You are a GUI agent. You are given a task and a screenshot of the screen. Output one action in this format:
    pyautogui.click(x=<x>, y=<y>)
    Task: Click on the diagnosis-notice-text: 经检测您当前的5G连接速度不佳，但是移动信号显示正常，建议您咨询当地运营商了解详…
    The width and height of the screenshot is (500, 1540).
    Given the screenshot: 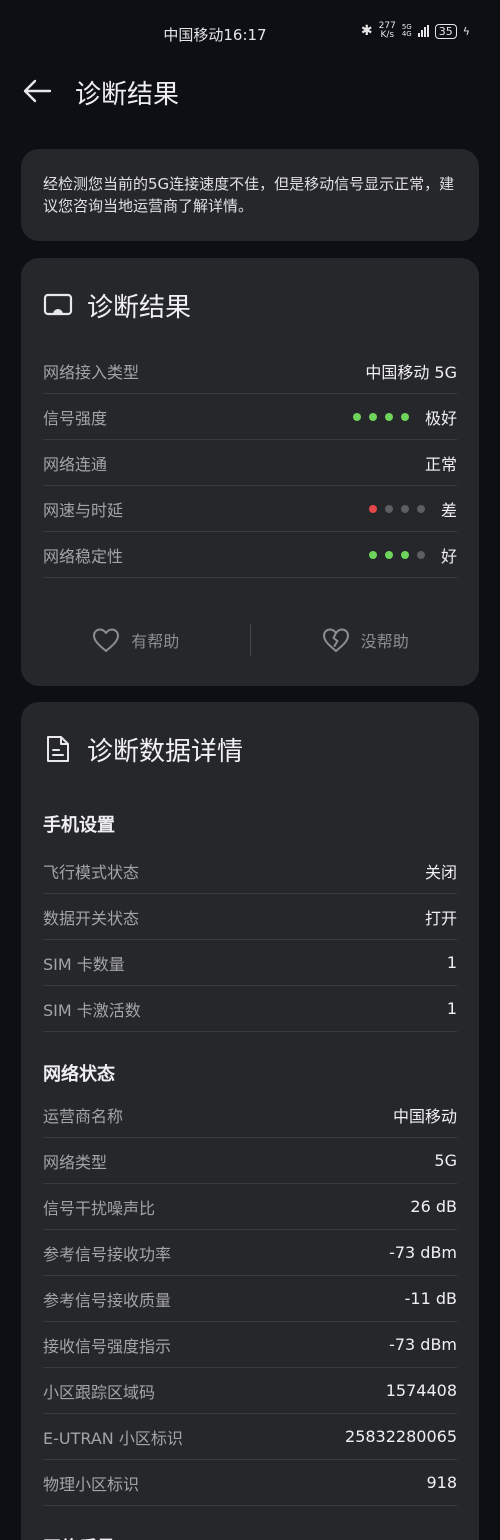 What is the action you would take?
    pyautogui.click(x=249, y=195)
    